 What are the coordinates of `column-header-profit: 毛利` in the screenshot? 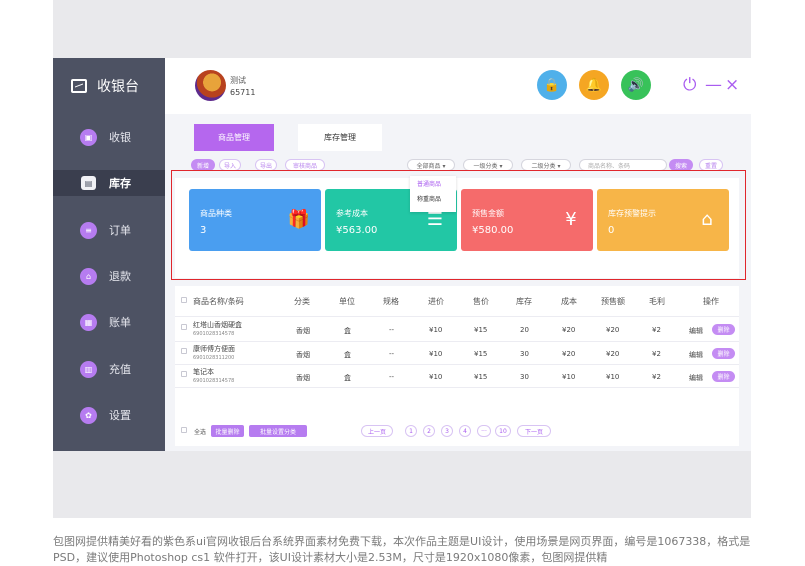 It's located at (657, 301).